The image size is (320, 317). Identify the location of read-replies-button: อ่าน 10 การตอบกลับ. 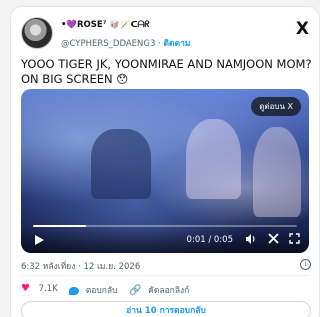
(166, 309).